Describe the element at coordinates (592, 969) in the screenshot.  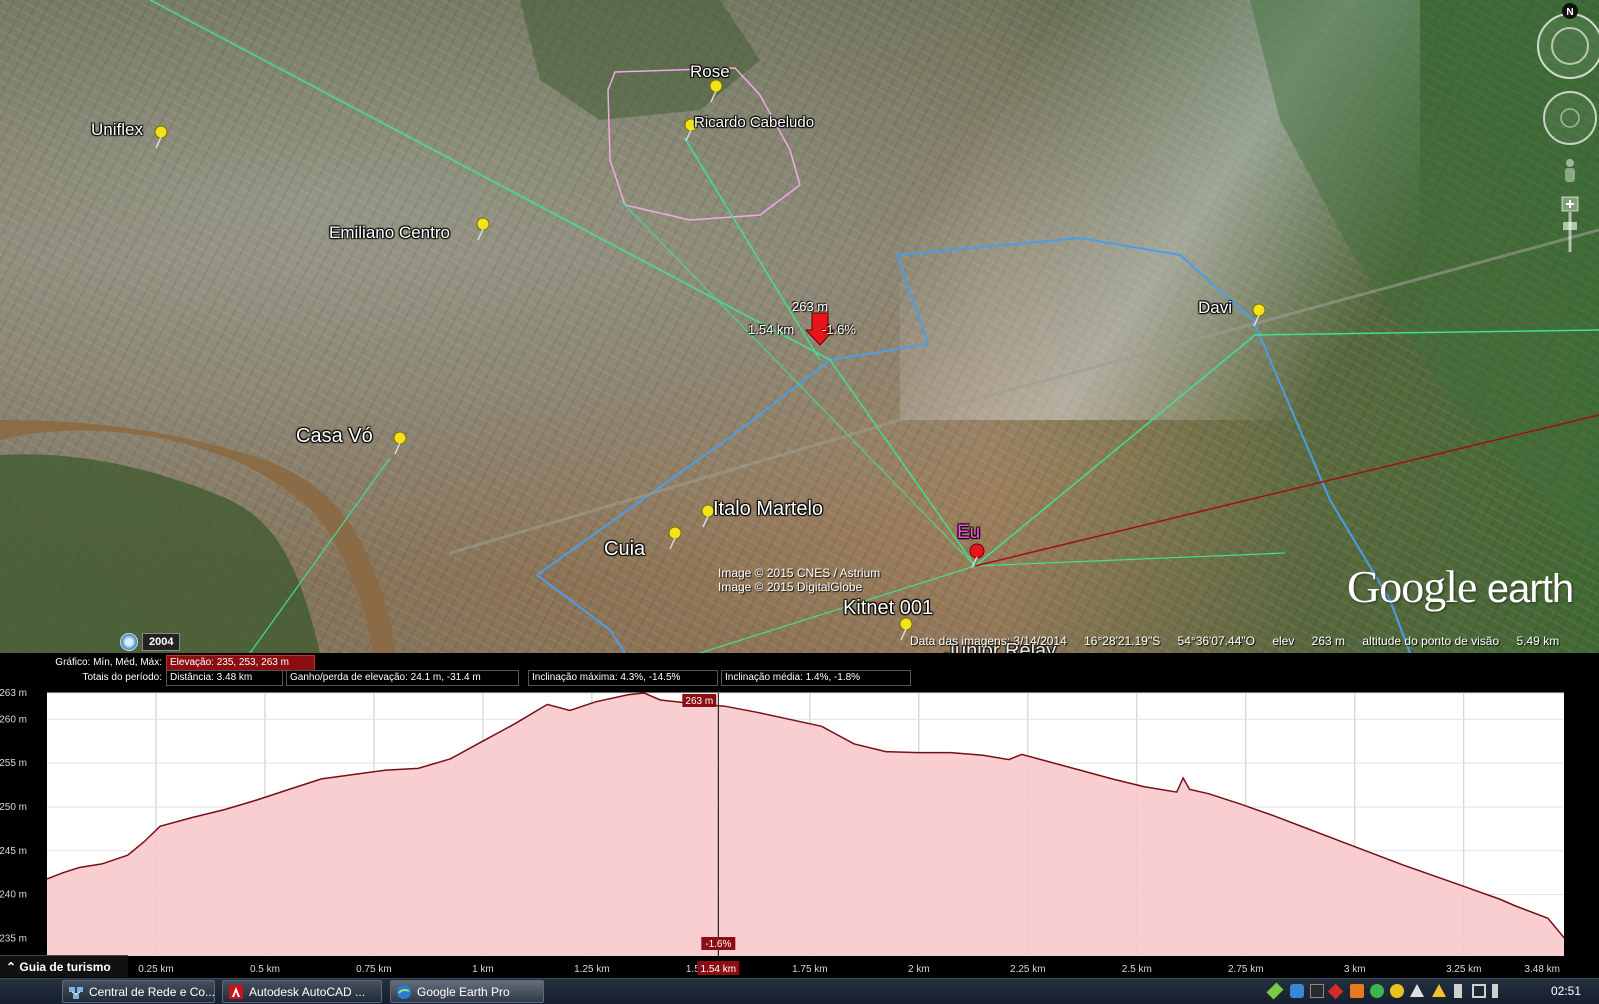
I see `x-tick-label: 1.25 km` at that location.